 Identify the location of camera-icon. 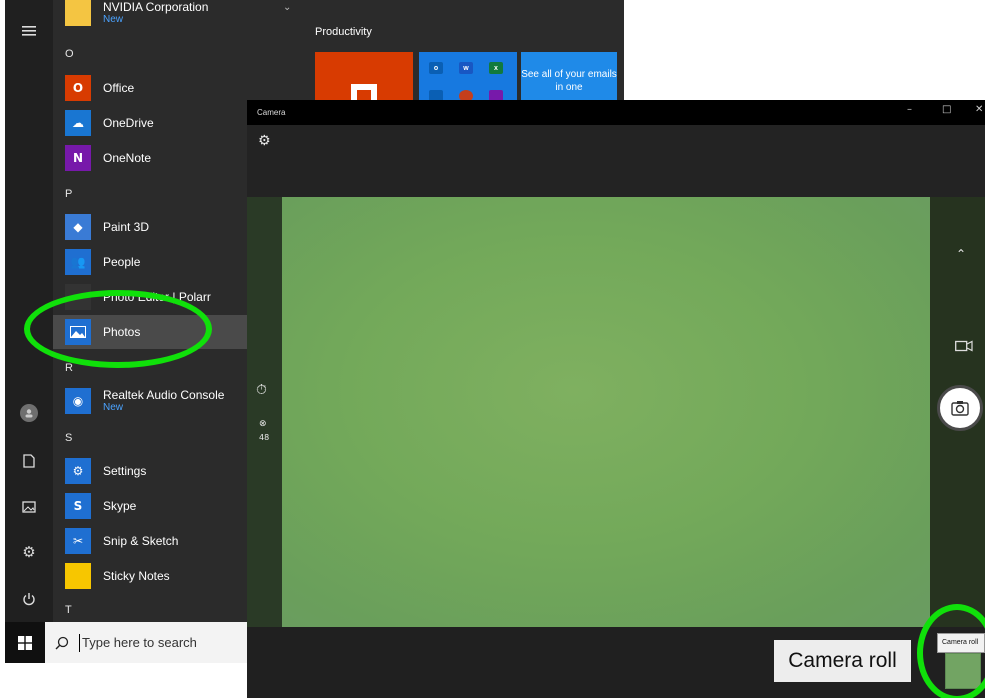
(960, 408).